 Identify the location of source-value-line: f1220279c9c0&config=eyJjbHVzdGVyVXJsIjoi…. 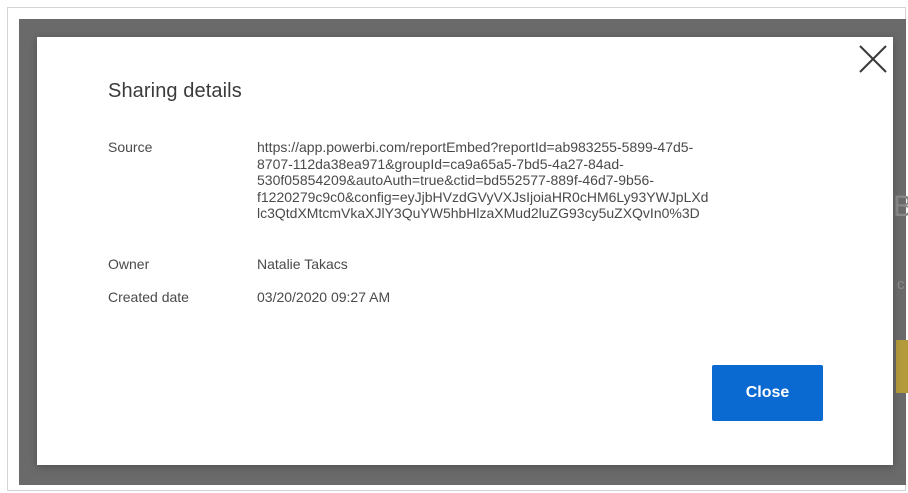
(483, 196).